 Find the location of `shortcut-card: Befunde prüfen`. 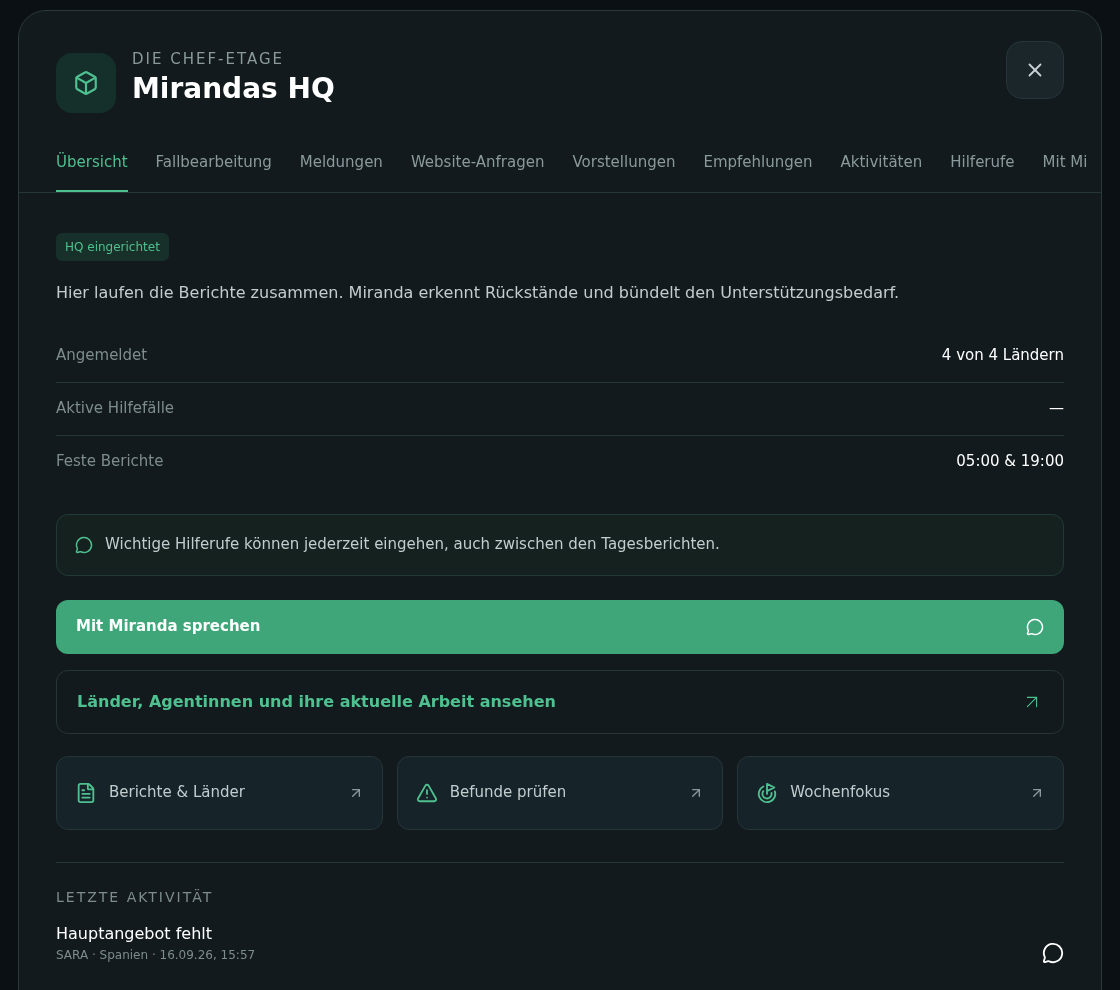

shortcut-card: Befunde prüfen is located at coordinates (560, 792).